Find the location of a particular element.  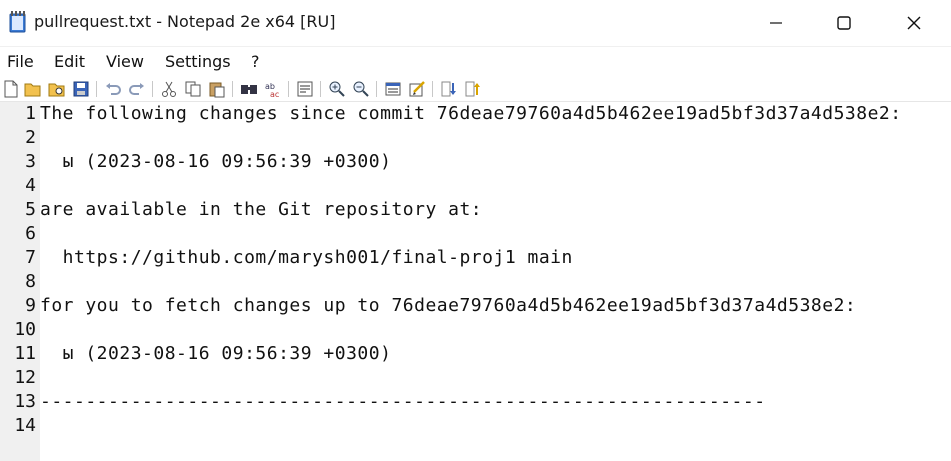

menu-edit: Edit is located at coordinates (69, 61).